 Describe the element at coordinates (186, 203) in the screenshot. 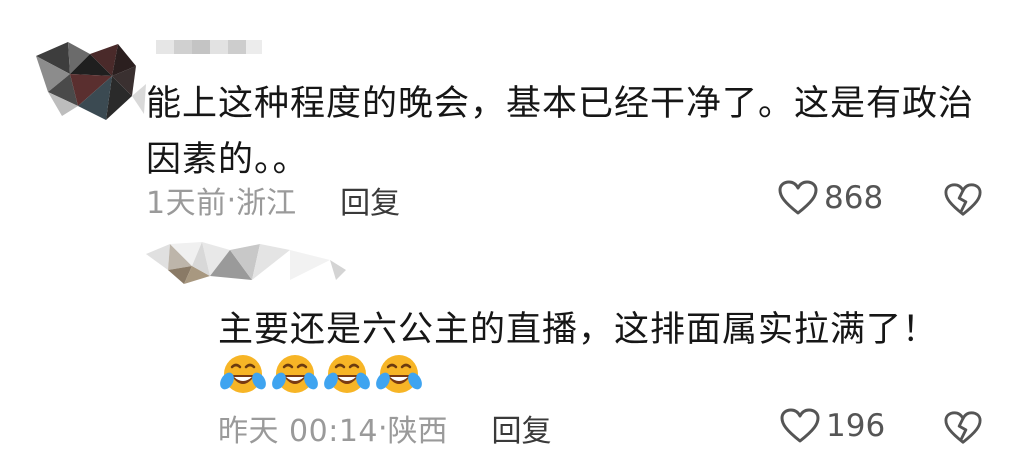

I see `comment-time: 1天前` at that location.